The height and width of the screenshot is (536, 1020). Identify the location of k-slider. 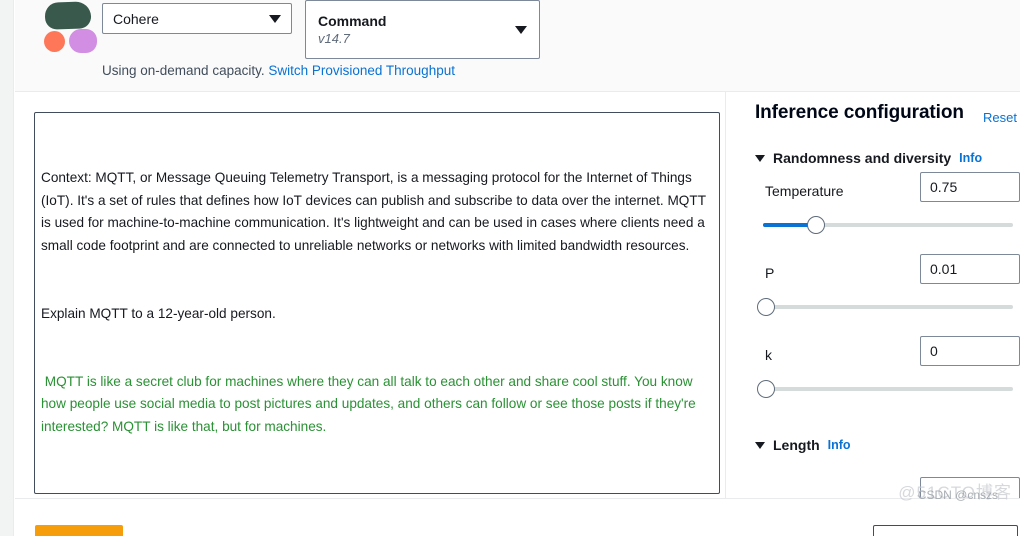
(884, 389).